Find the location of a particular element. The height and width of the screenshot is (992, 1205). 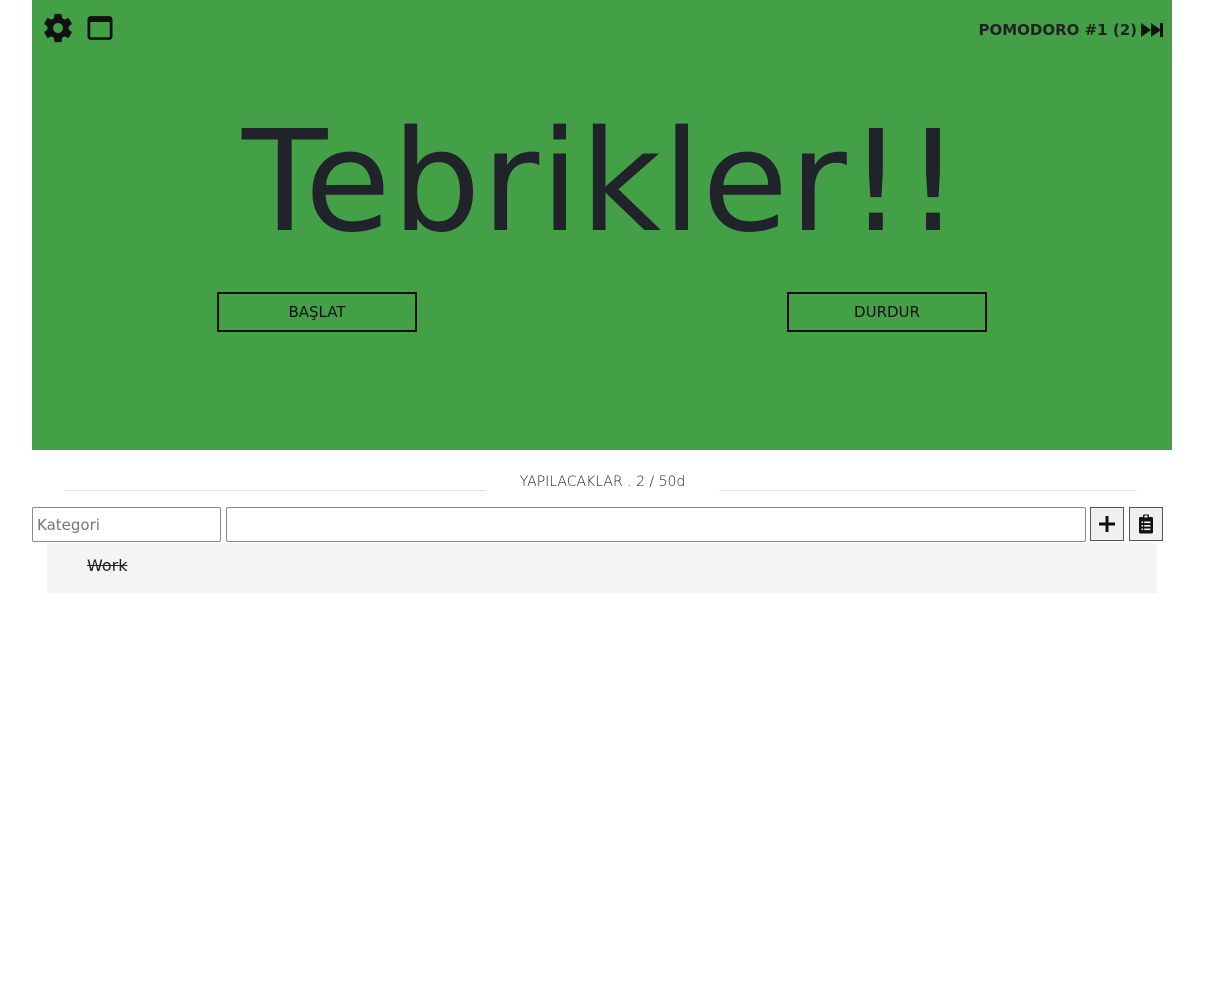

todo-list: Work is located at coordinates (602, 568).